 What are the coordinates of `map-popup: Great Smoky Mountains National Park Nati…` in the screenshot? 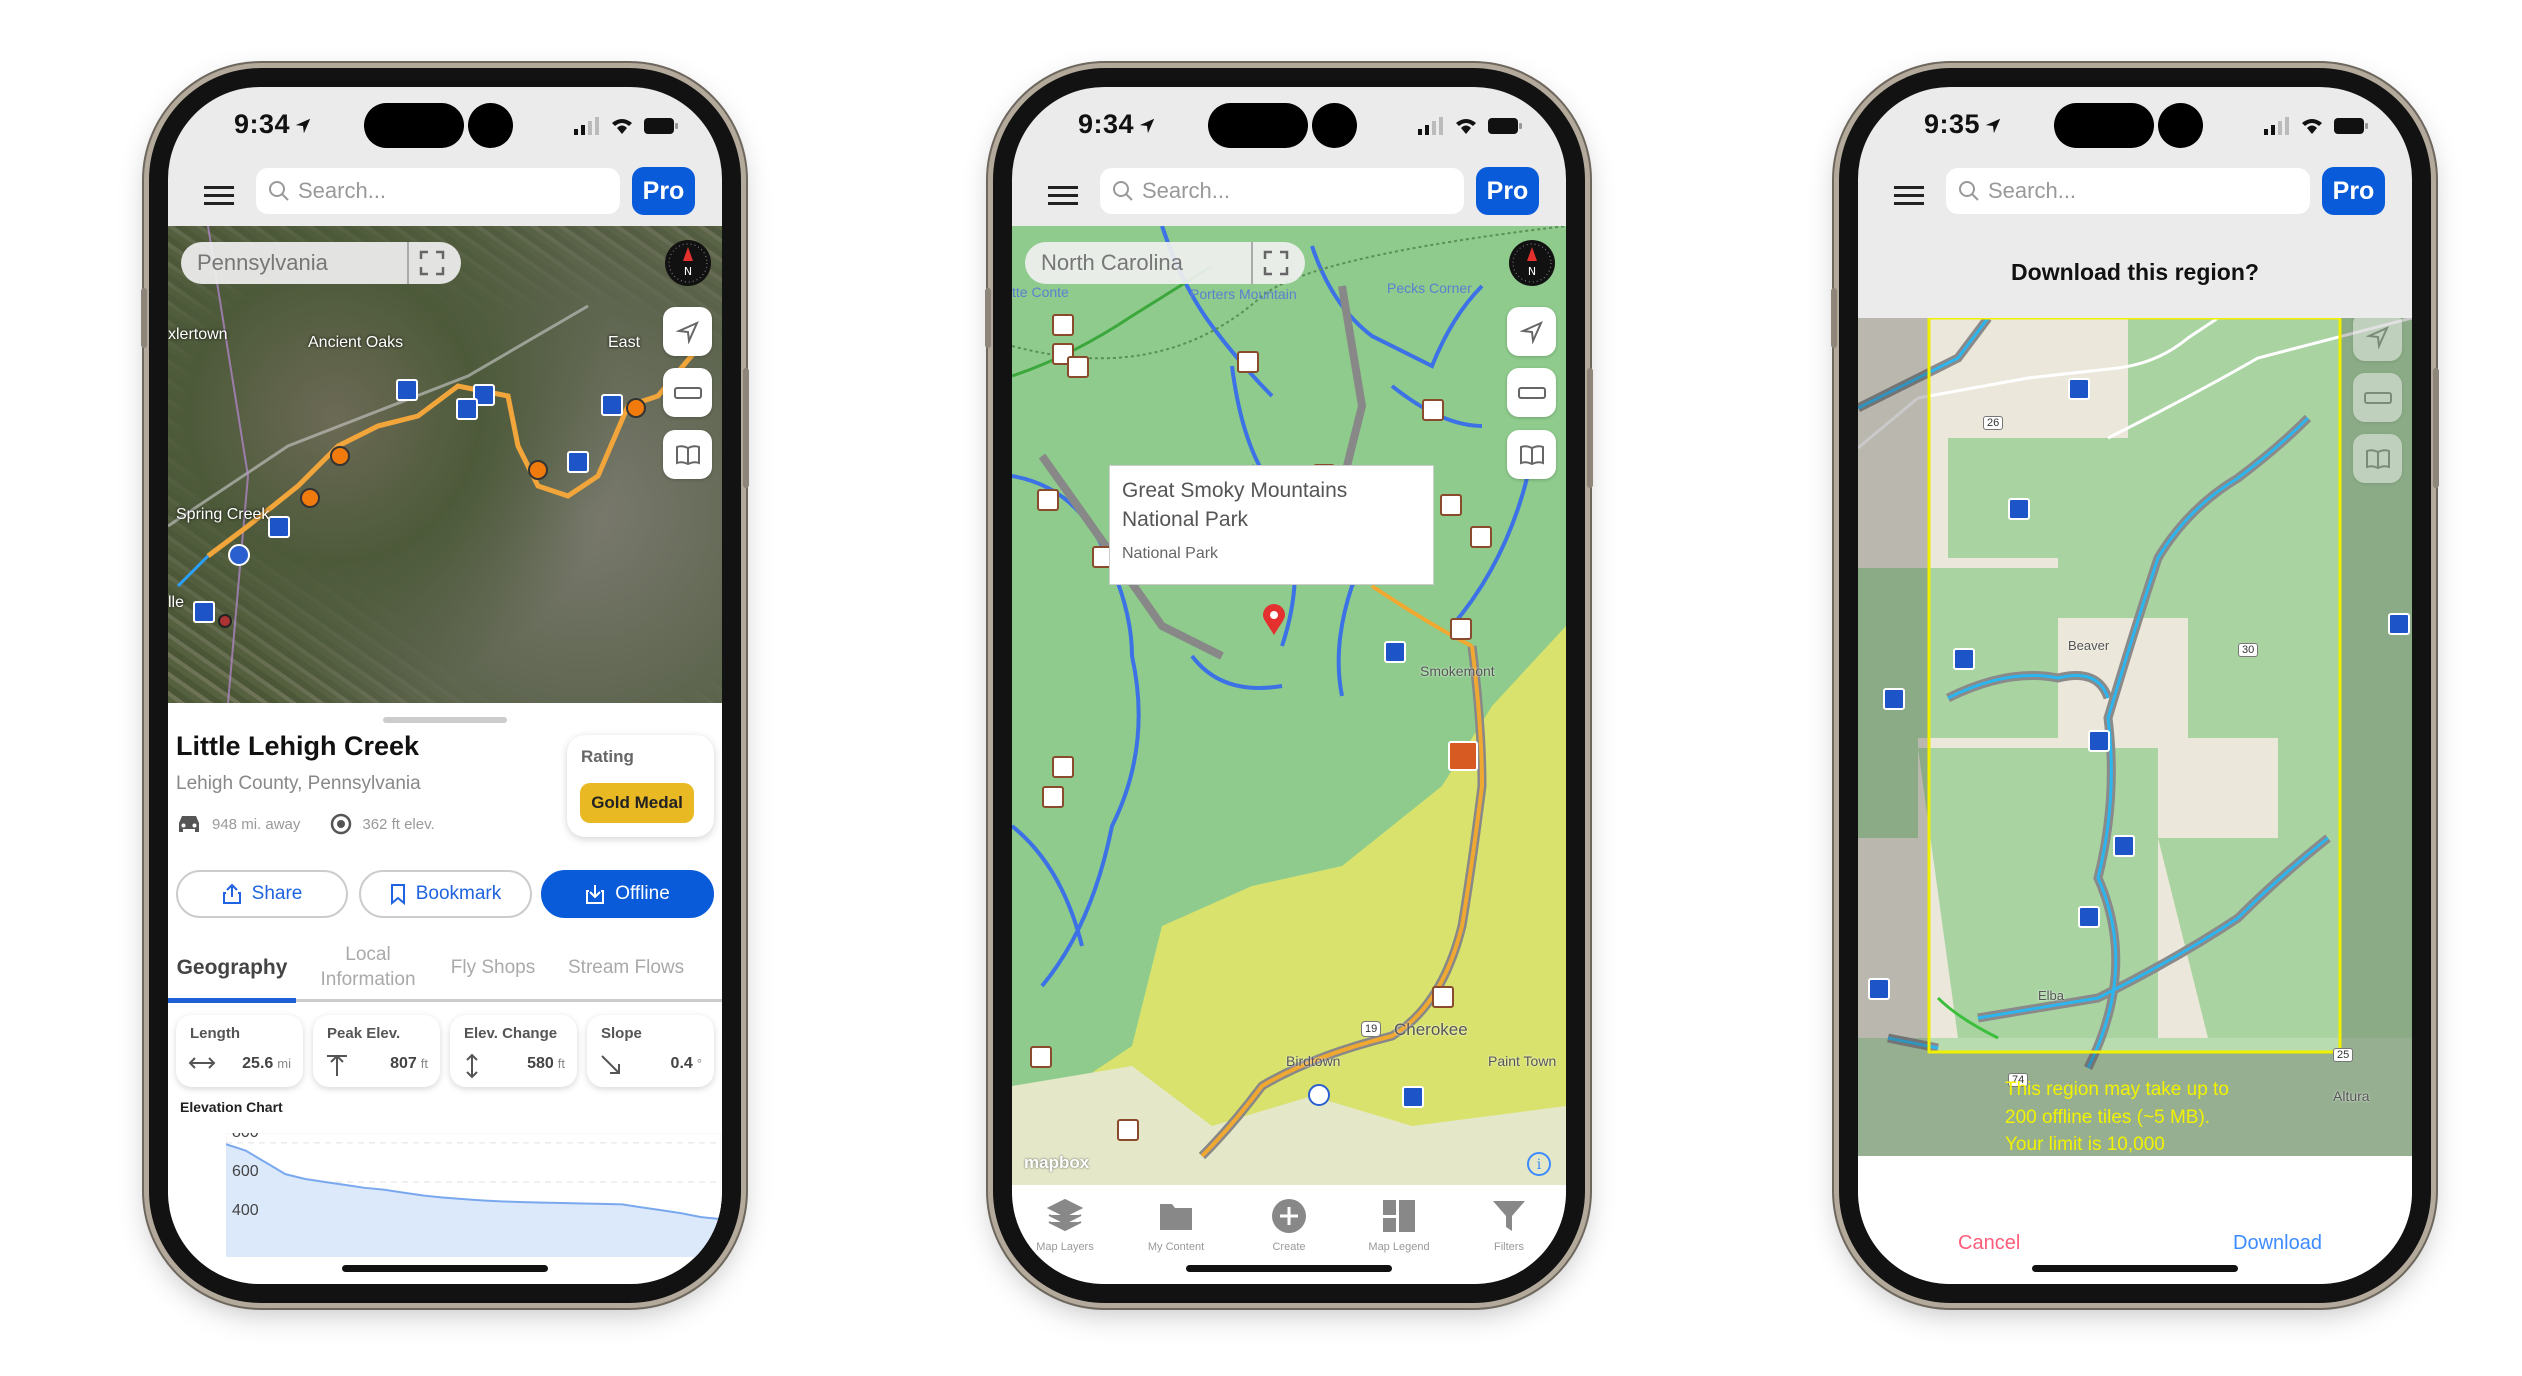 It's located at (1271, 525).